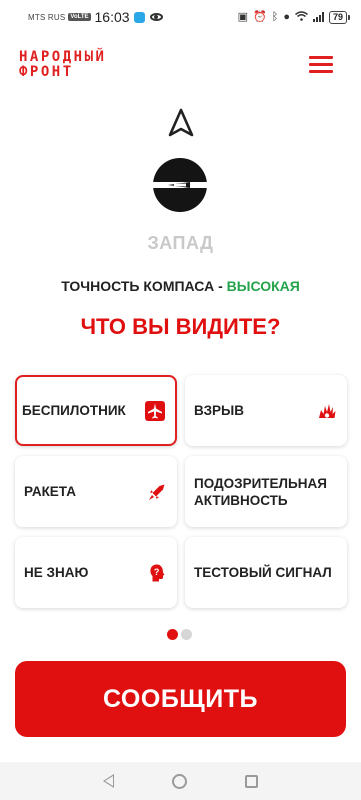 The width and height of the screenshot is (361, 800). What do you see at coordinates (266, 410) in the screenshot?
I see `option-explosion: ВЗРЫВ` at bounding box center [266, 410].